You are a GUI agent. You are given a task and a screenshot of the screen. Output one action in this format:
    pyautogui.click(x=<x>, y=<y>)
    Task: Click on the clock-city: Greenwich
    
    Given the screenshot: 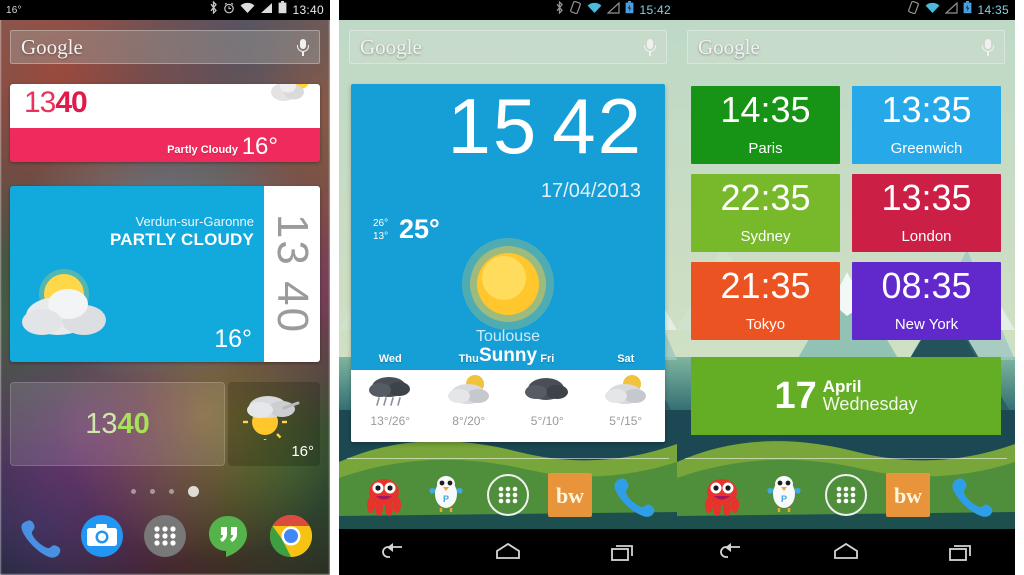 What is the action you would take?
    pyautogui.click(x=926, y=148)
    